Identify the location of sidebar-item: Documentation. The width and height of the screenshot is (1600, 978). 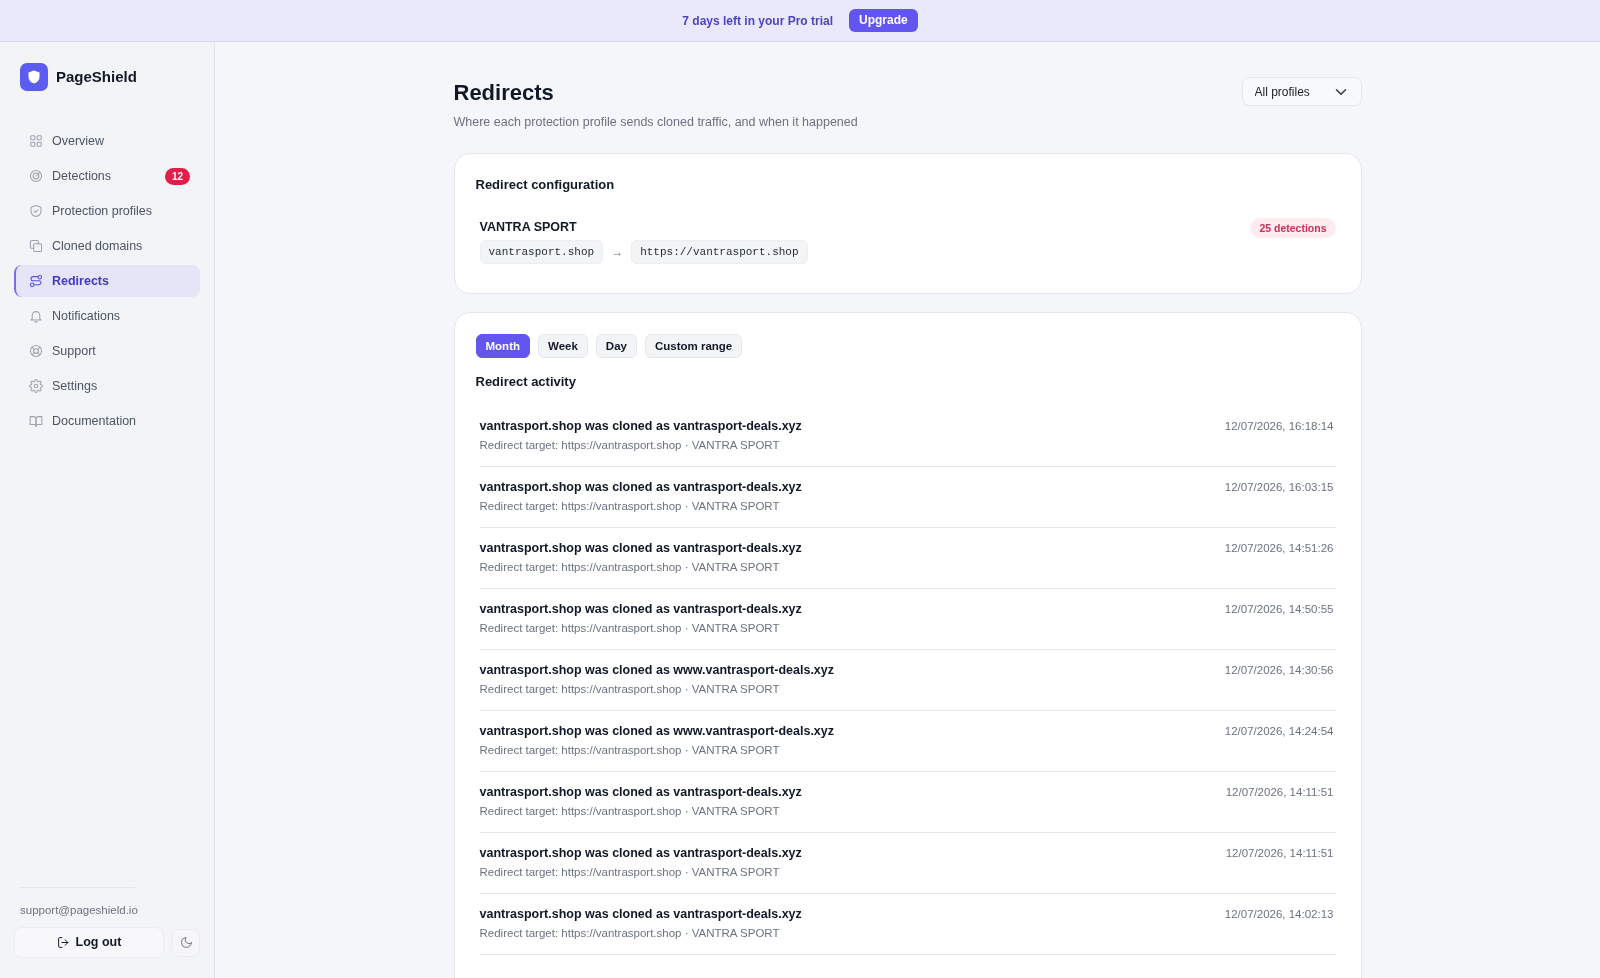
(107, 421).